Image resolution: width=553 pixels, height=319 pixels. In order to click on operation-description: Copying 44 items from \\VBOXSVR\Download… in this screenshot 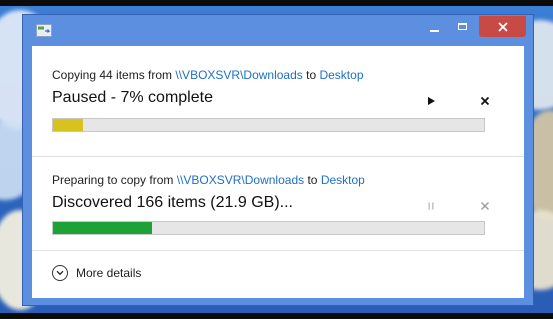, I will do `click(208, 75)`.